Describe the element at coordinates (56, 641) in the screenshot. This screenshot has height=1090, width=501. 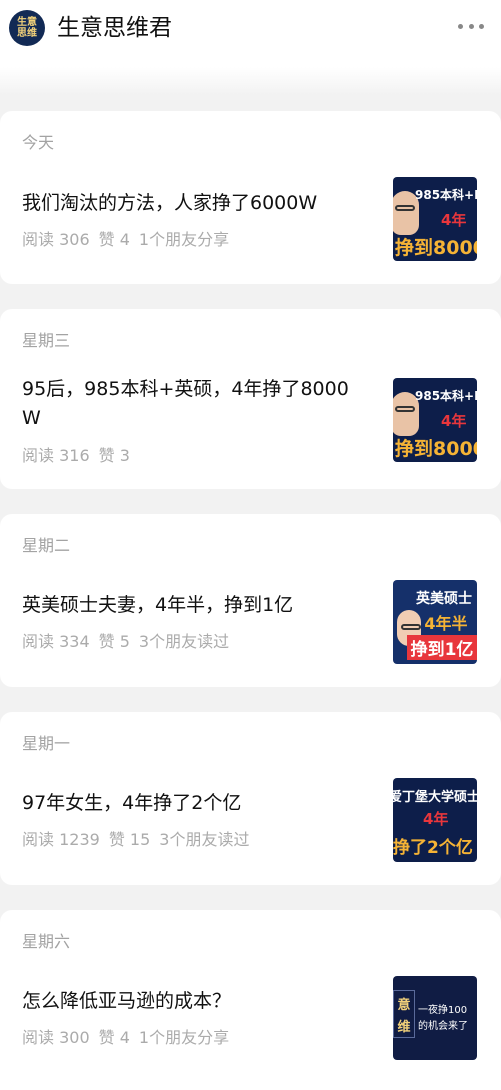
I see `read-count: 阅读 334` at that location.